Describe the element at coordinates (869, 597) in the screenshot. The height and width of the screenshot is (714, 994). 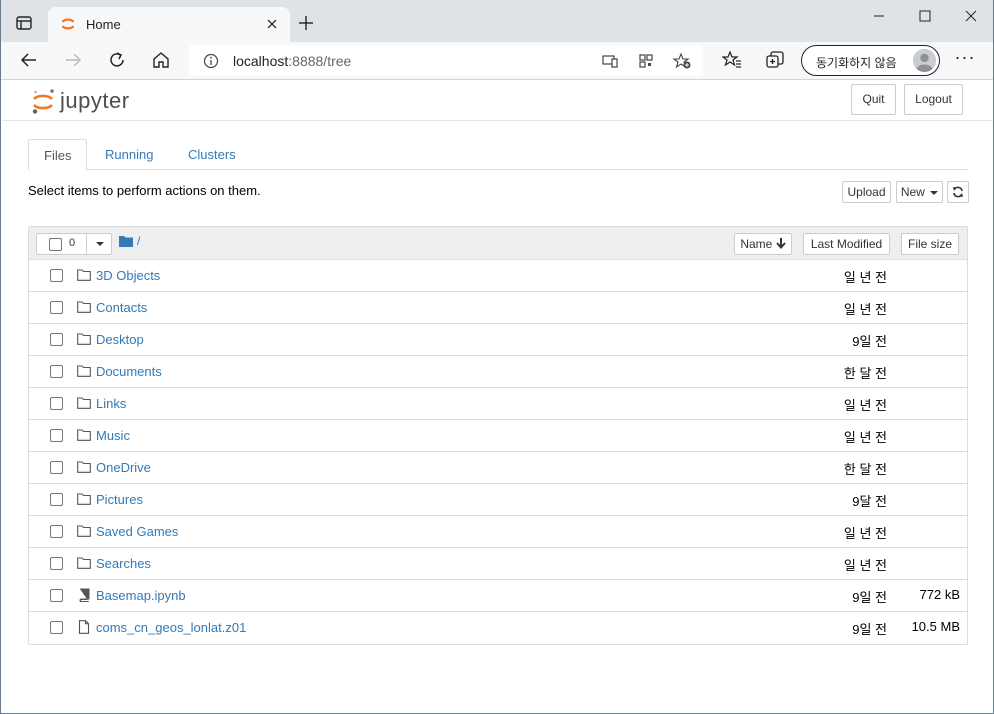
I see `last-modified: 9일 전` at that location.